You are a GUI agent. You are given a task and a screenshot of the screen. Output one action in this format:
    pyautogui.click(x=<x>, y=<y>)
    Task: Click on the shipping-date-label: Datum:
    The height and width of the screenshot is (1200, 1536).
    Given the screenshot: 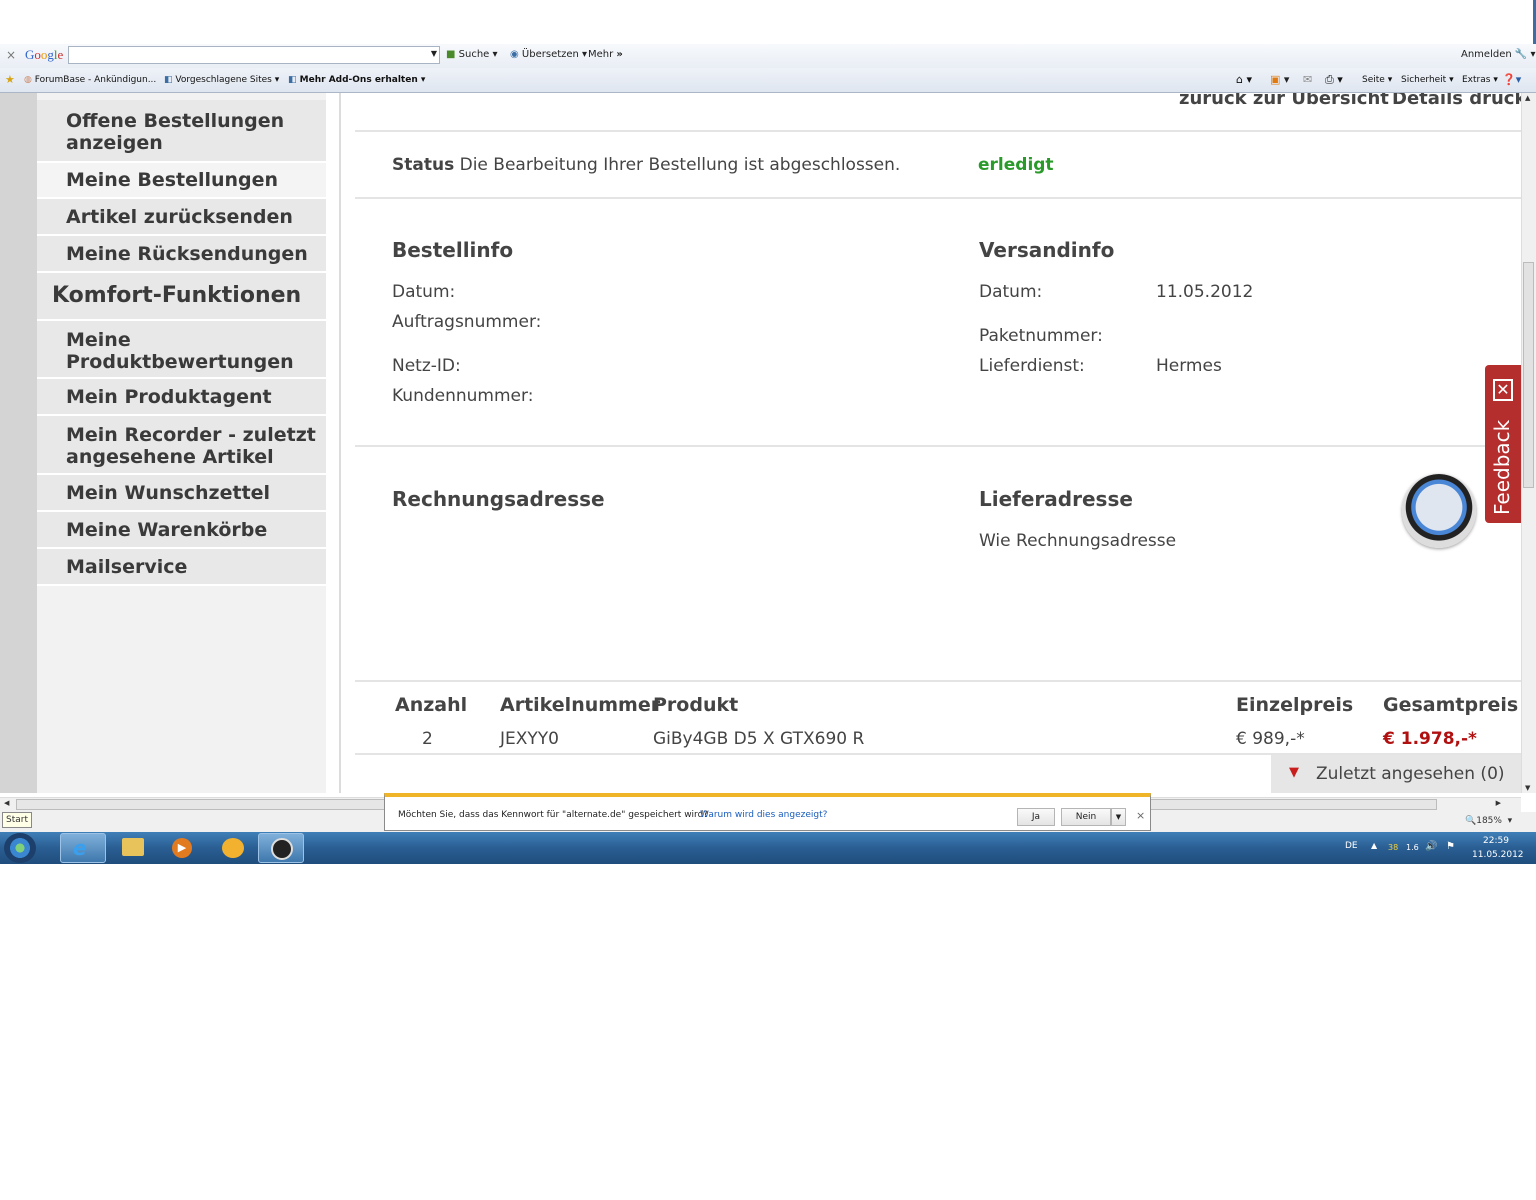 What is the action you would take?
    pyautogui.click(x=1011, y=292)
    